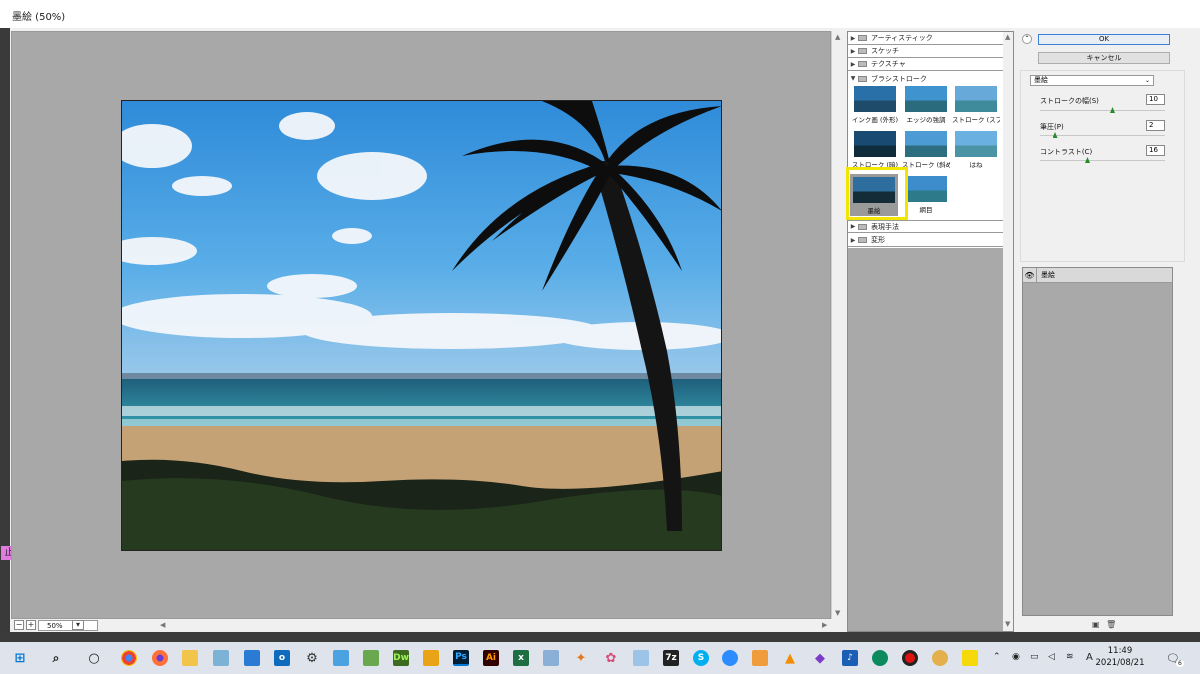  What do you see at coordinates (461, 658) in the screenshot?
I see `photoshop-icon: Ps` at bounding box center [461, 658].